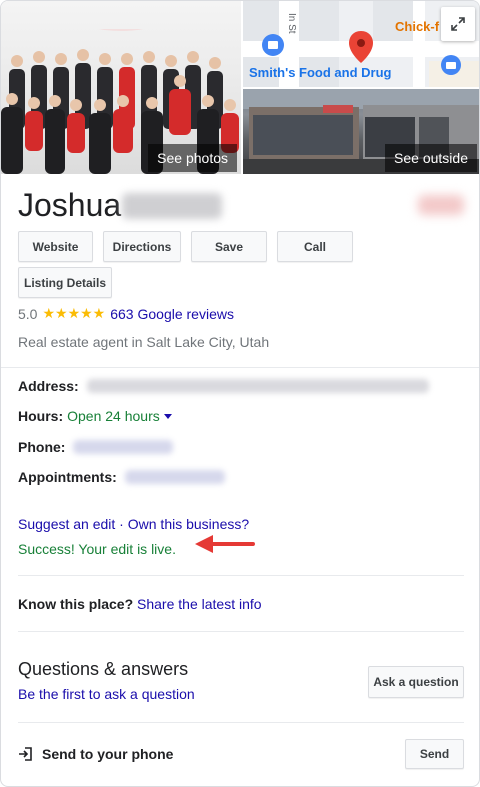  What do you see at coordinates (174, 477) in the screenshot?
I see `redacted-appointments` at bounding box center [174, 477].